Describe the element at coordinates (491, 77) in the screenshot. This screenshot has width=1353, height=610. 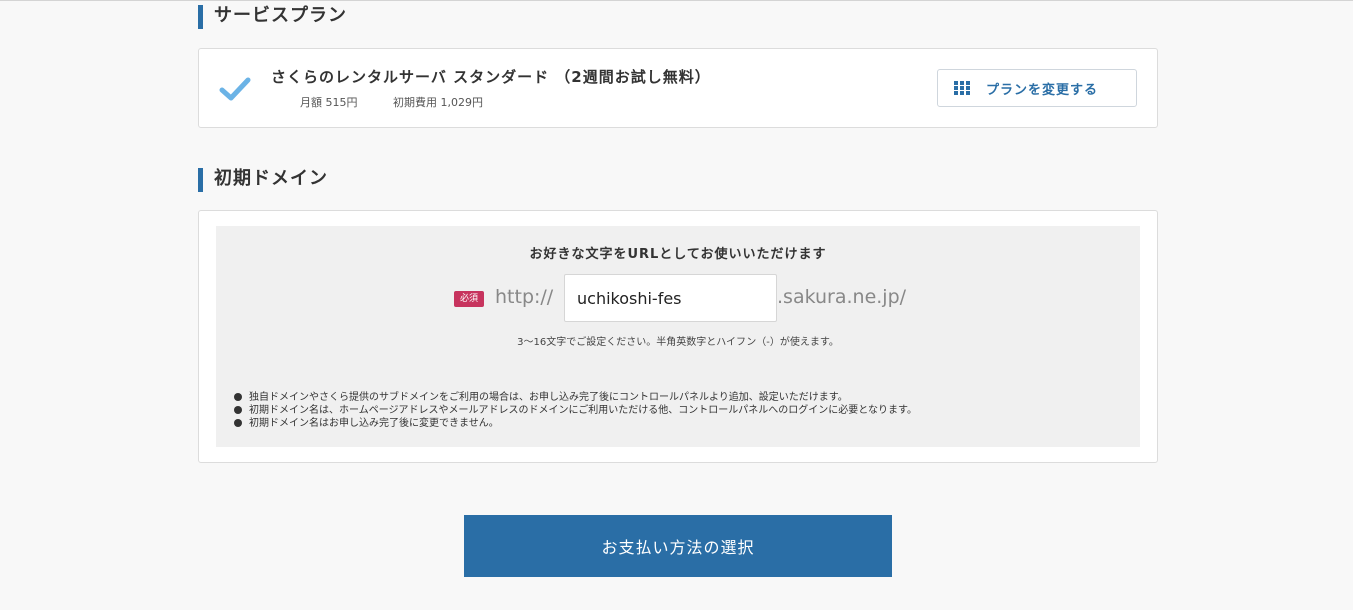
I see `plan-name: さくらのレンタルサーバ スタンダード （2週間お試し無料）` at that location.